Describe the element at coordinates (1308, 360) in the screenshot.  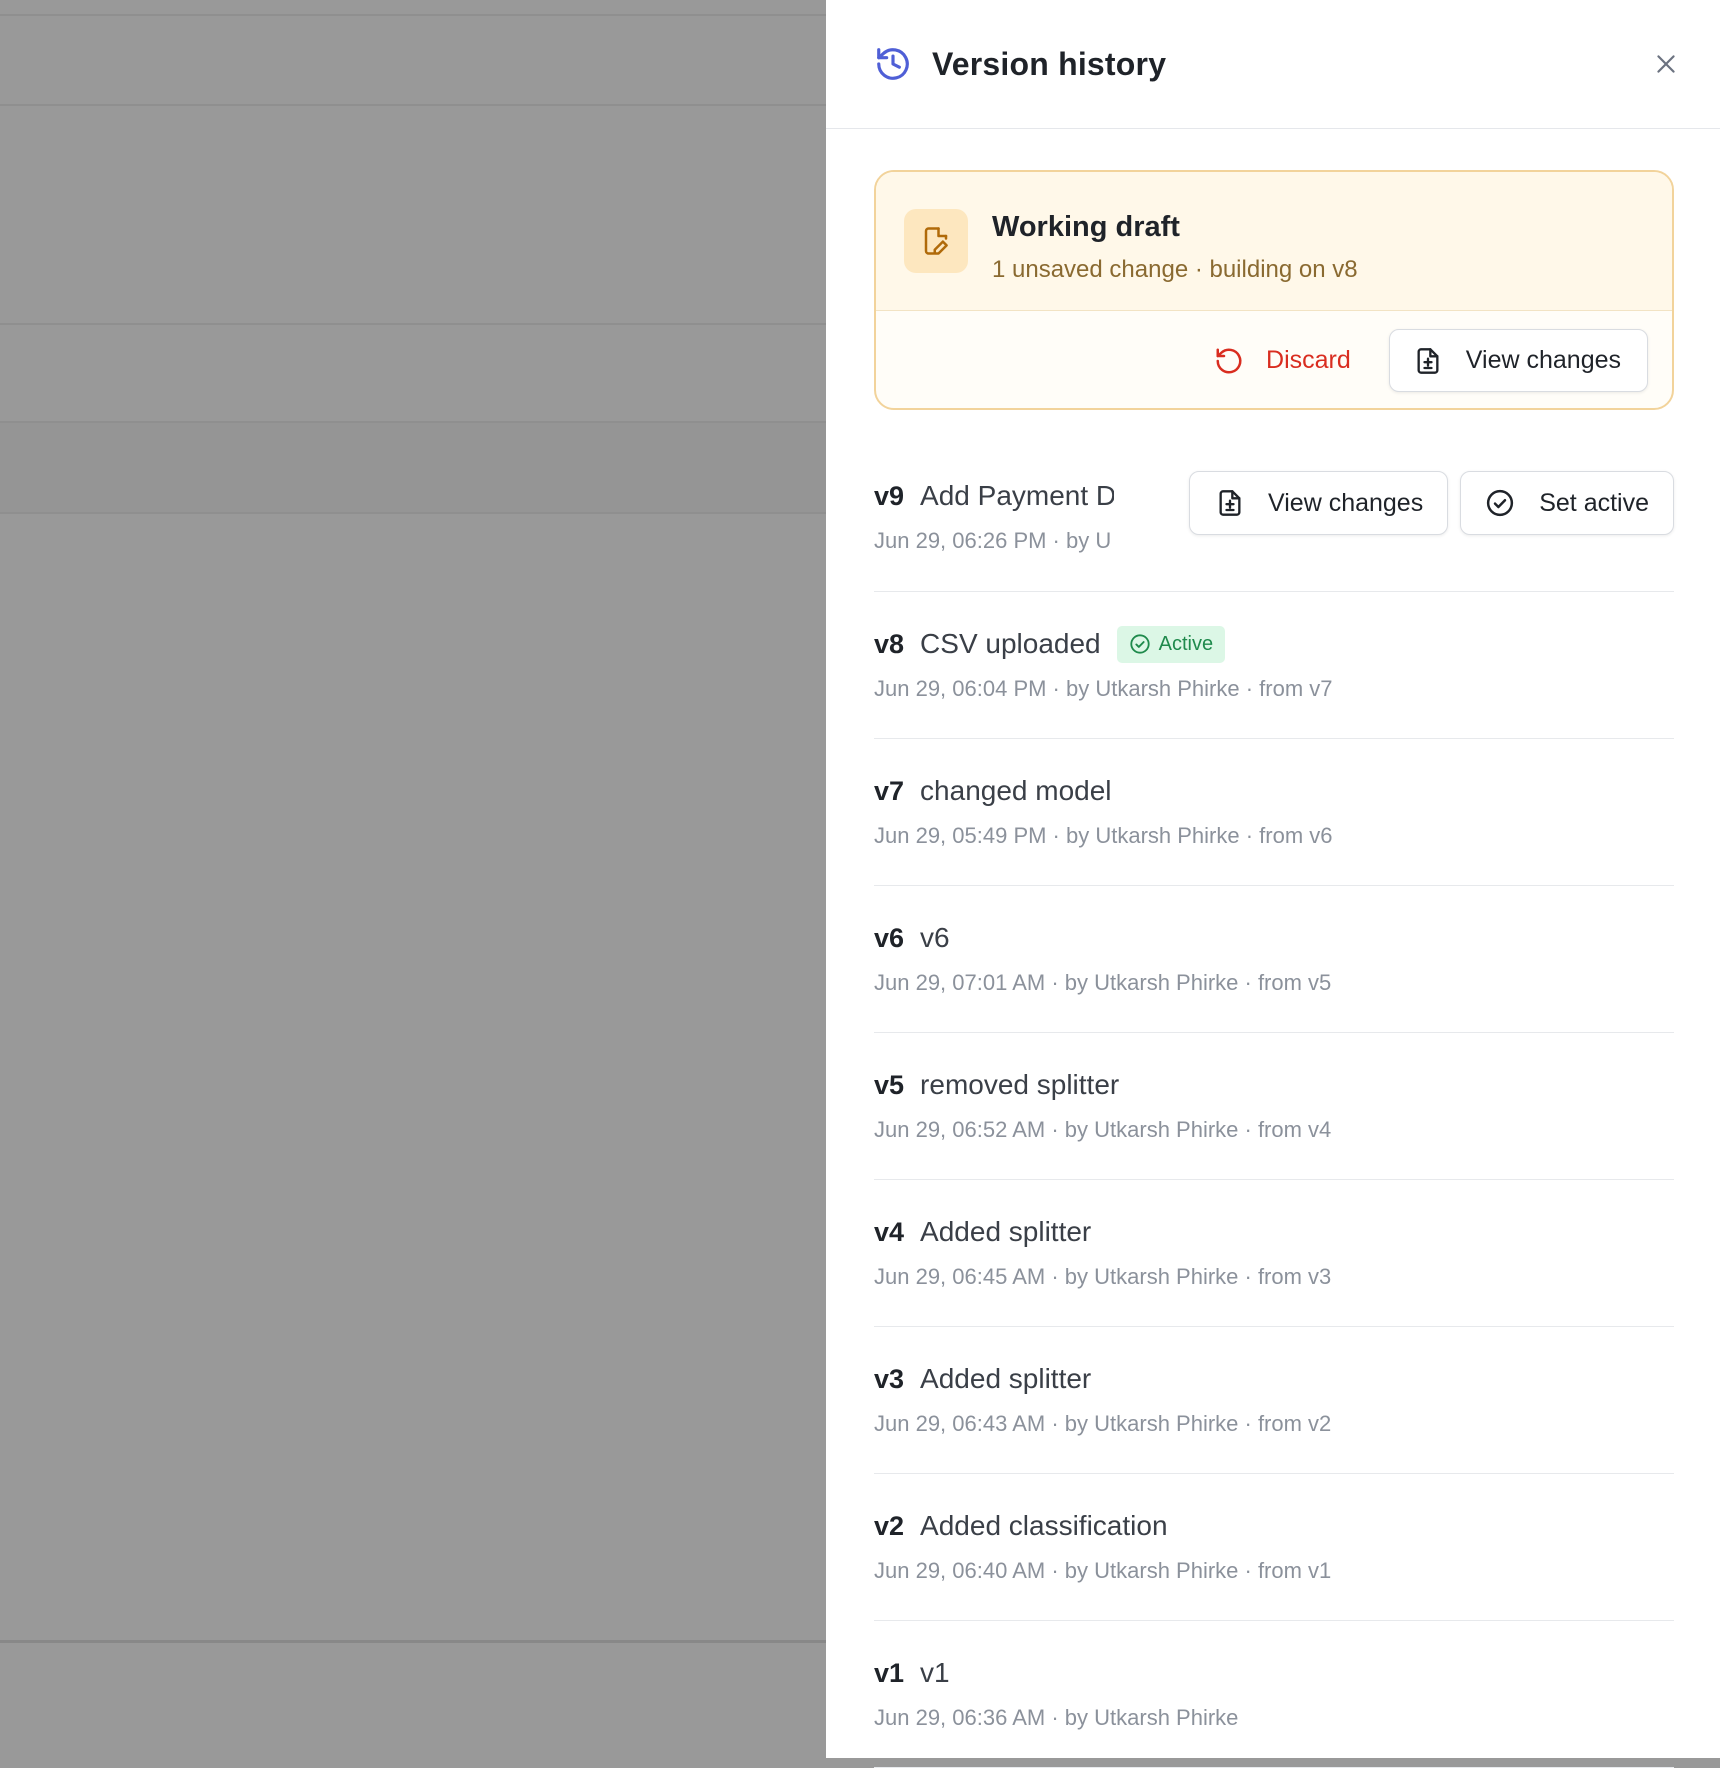
I see `discard-label: Discard` at that location.